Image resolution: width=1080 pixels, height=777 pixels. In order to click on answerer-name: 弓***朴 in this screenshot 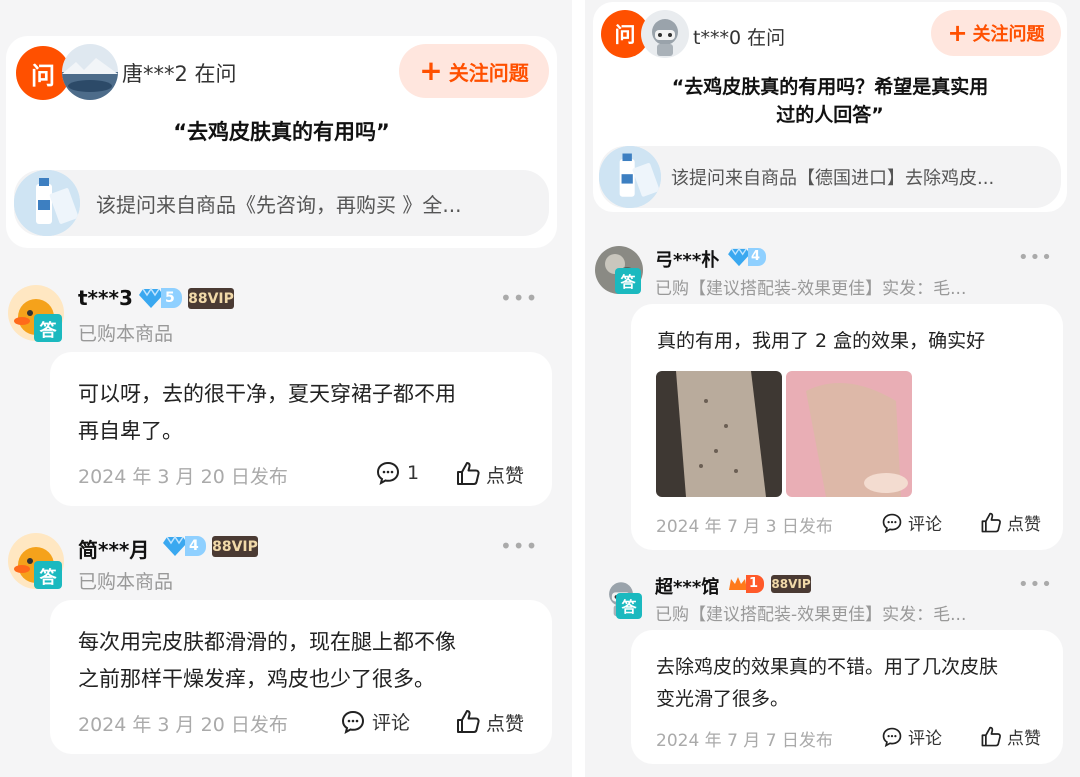, I will do `click(687, 260)`.